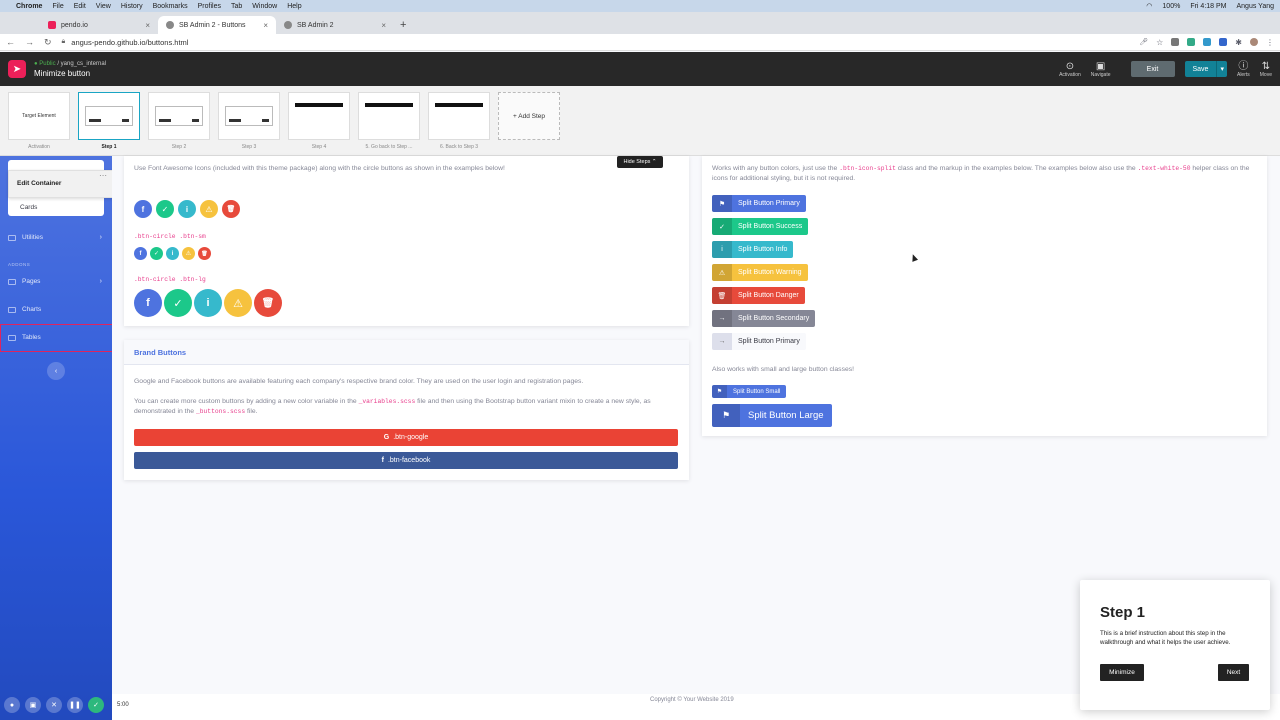 The image size is (1280, 720). I want to click on step-3: Step 3, so click(249, 123).